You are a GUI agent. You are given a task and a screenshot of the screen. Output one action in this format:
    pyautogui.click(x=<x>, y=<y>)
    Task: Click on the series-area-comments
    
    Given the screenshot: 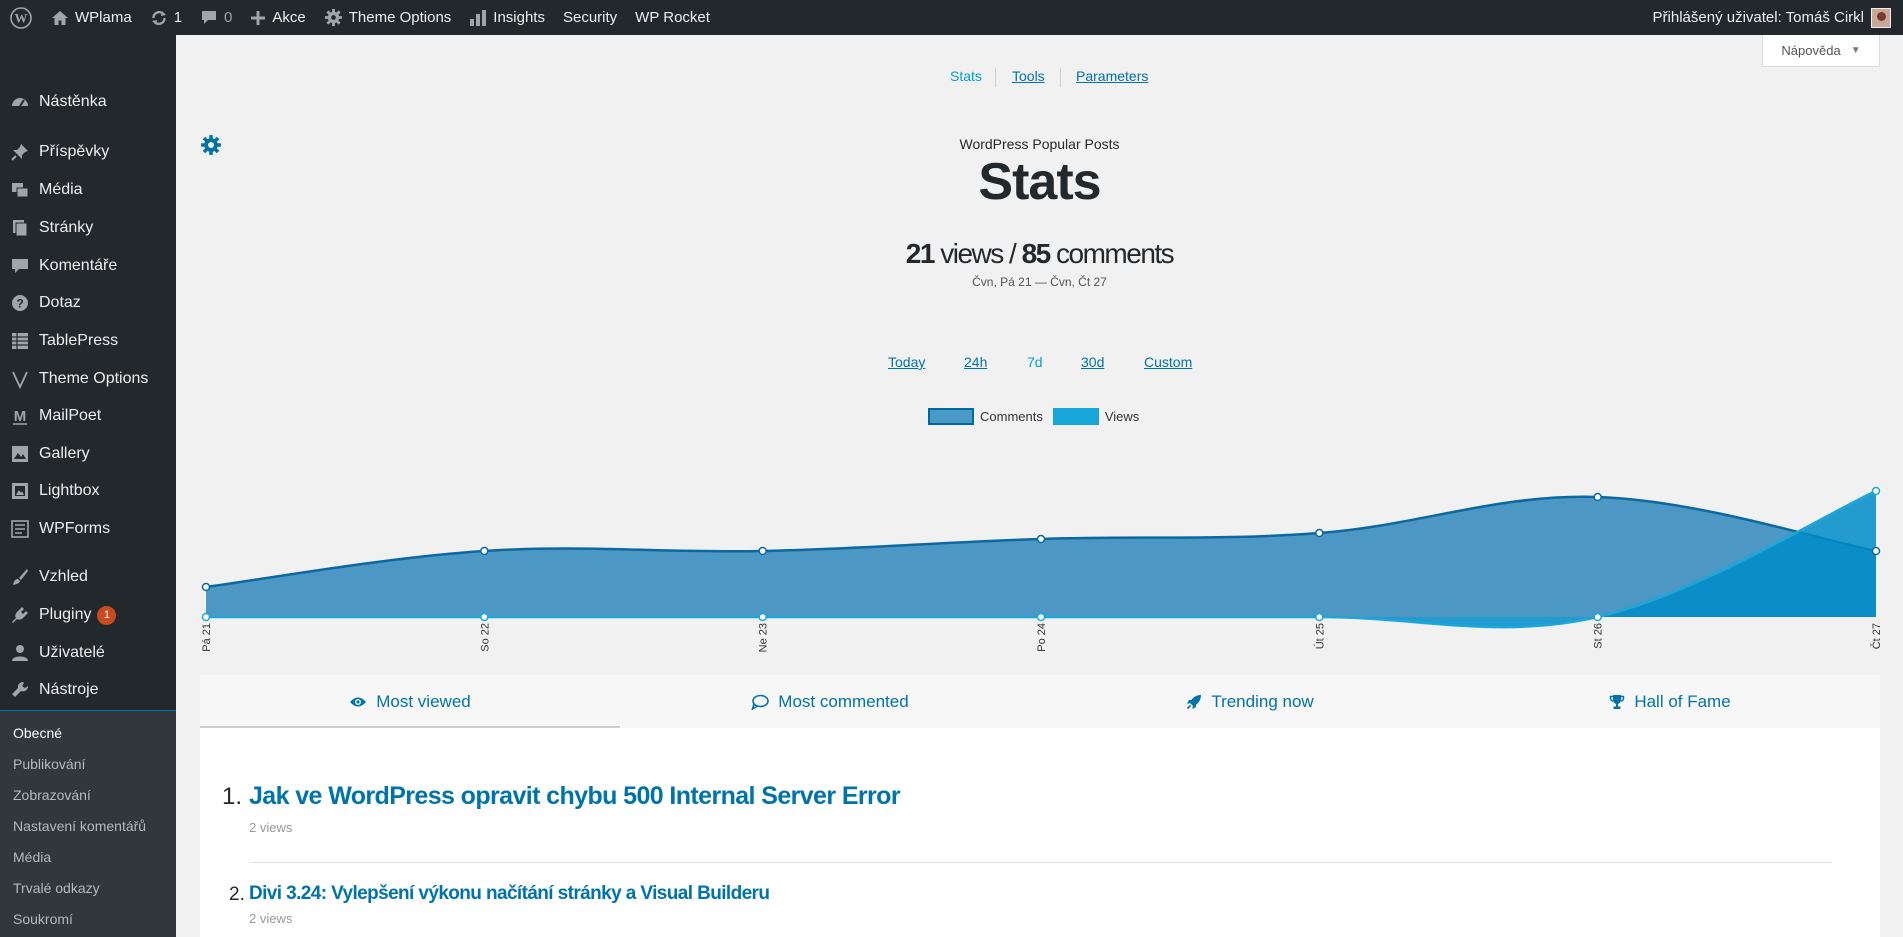 What is the action you would take?
    pyautogui.click(x=1041, y=556)
    